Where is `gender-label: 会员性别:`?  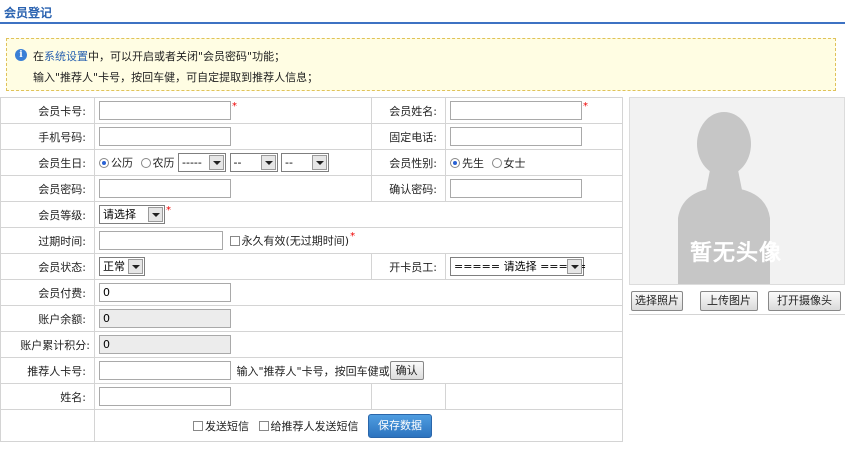 gender-label: 会员性别: is located at coordinates (408, 162).